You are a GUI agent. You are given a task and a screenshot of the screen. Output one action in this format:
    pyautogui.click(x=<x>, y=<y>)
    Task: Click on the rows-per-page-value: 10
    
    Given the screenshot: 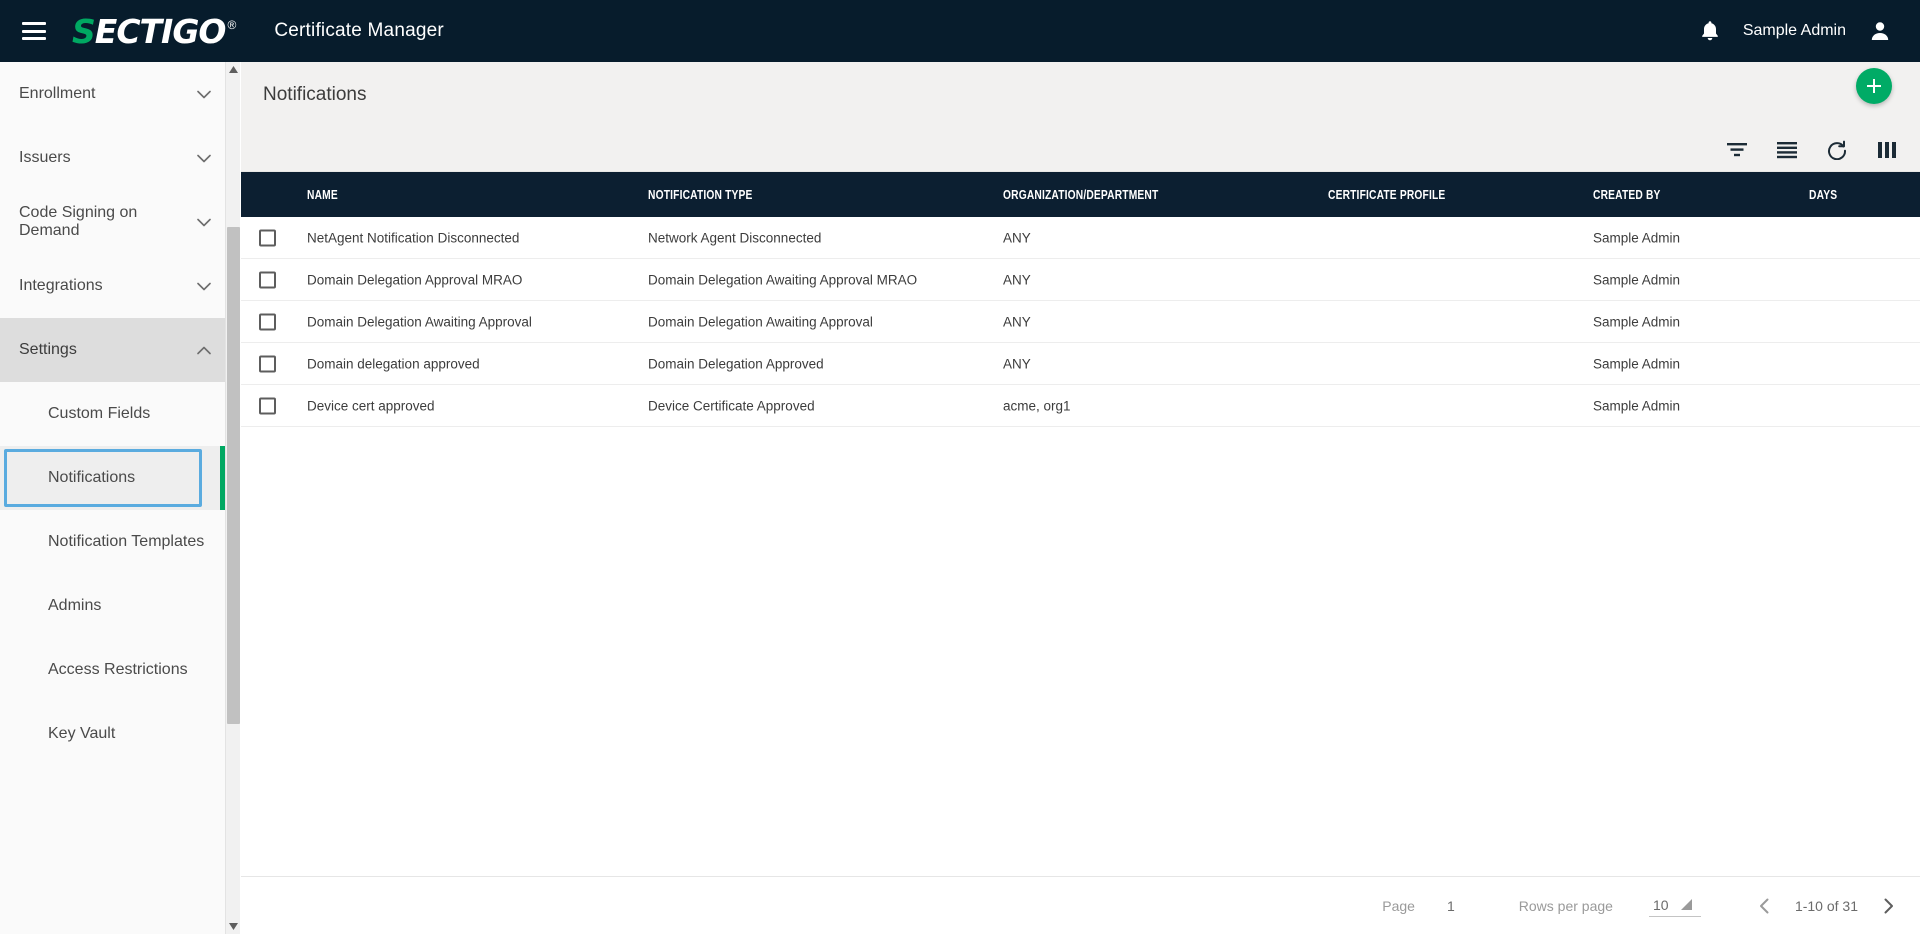 What is the action you would take?
    pyautogui.click(x=1660, y=904)
    